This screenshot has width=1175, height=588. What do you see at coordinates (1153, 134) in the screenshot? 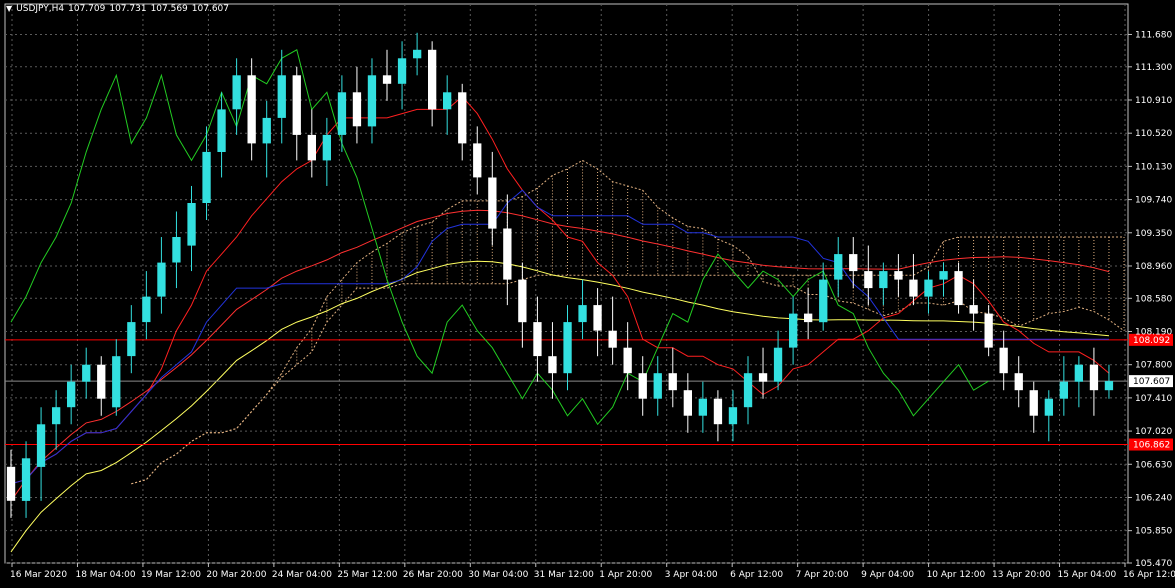
I see `price-tick-label: 110.520` at bounding box center [1153, 134].